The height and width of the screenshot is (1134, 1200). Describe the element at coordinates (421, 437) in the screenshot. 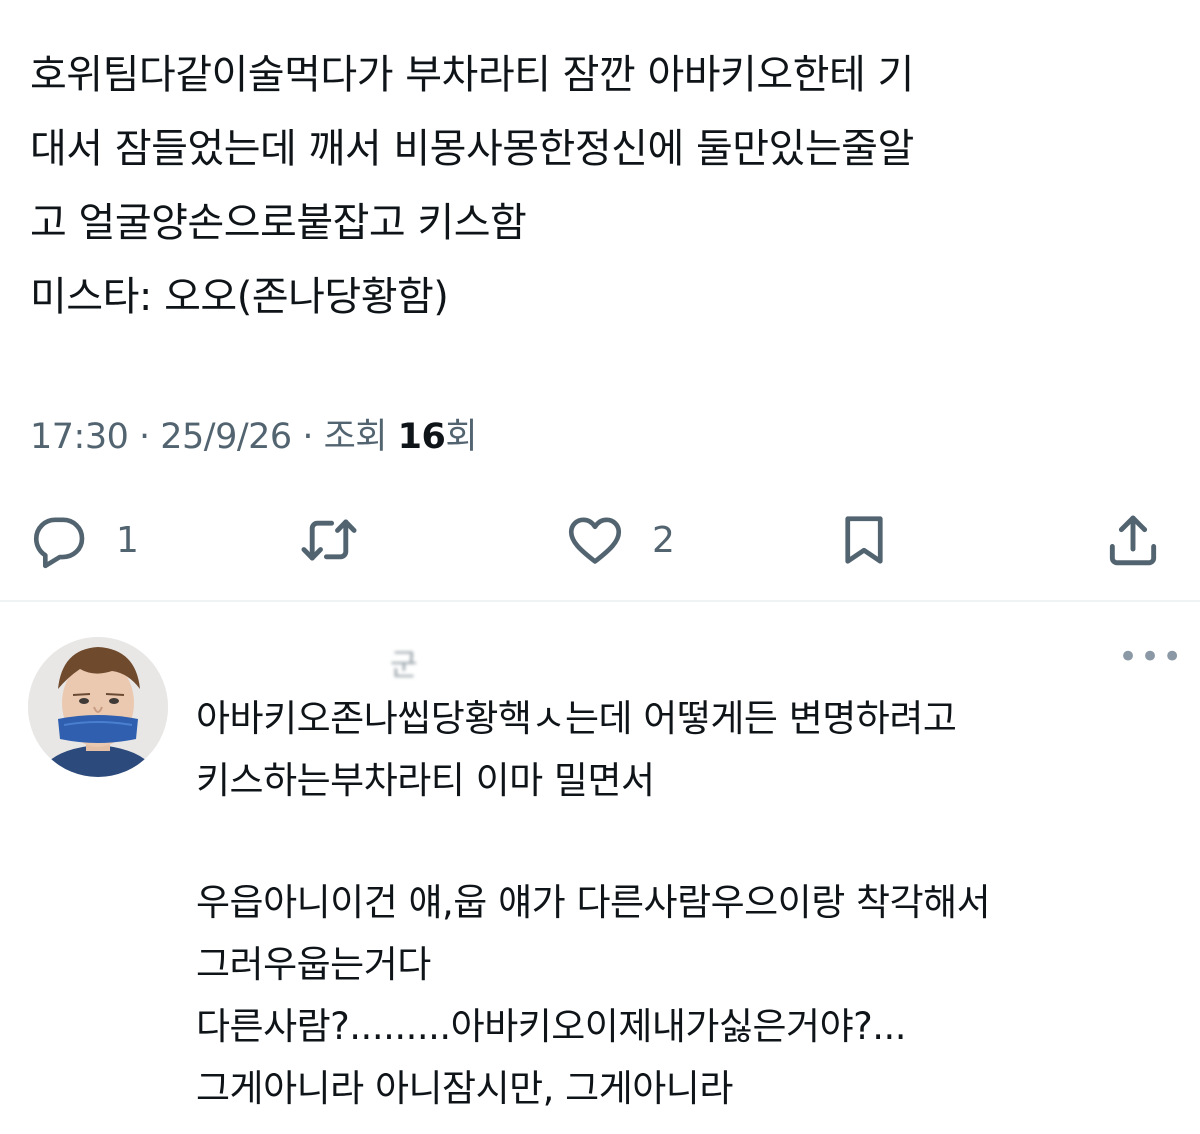

I see `views-count: 16` at that location.